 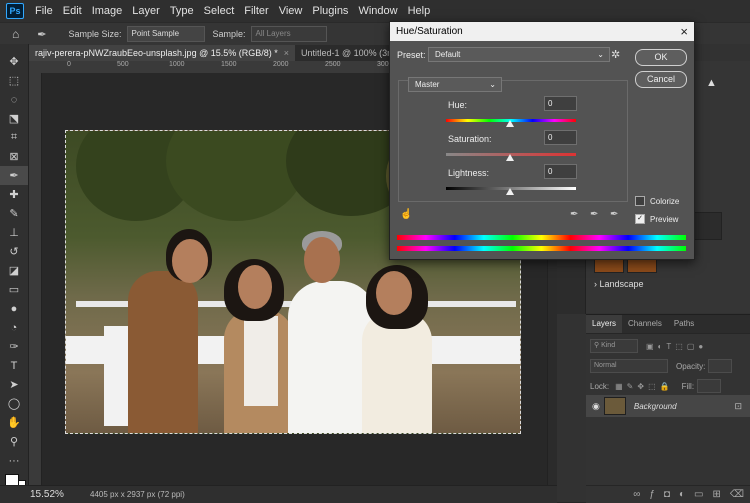 What do you see at coordinates (60, 494) in the screenshot?
I see `zoom-level: 15.52%` at bounding box center [60, 494].